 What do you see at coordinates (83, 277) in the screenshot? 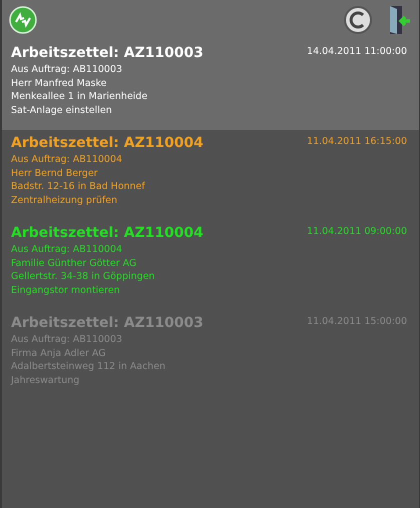
I see `worksheet-detail: Gellertstr. 34-38 in Göppingen` at bounding box center [83, 277].